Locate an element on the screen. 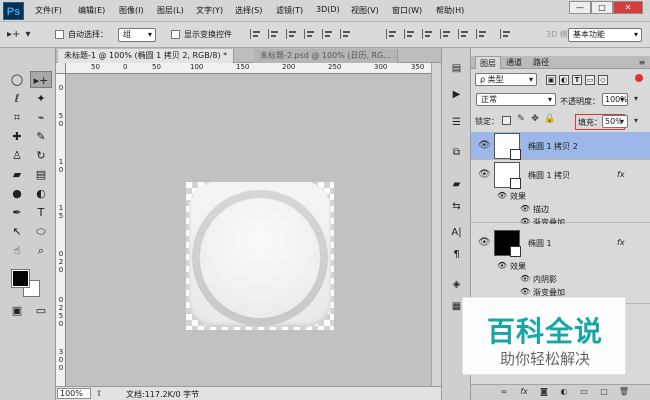 The image size is (650, 400). opacity-input: 100% is located at coordinates (615, 99).